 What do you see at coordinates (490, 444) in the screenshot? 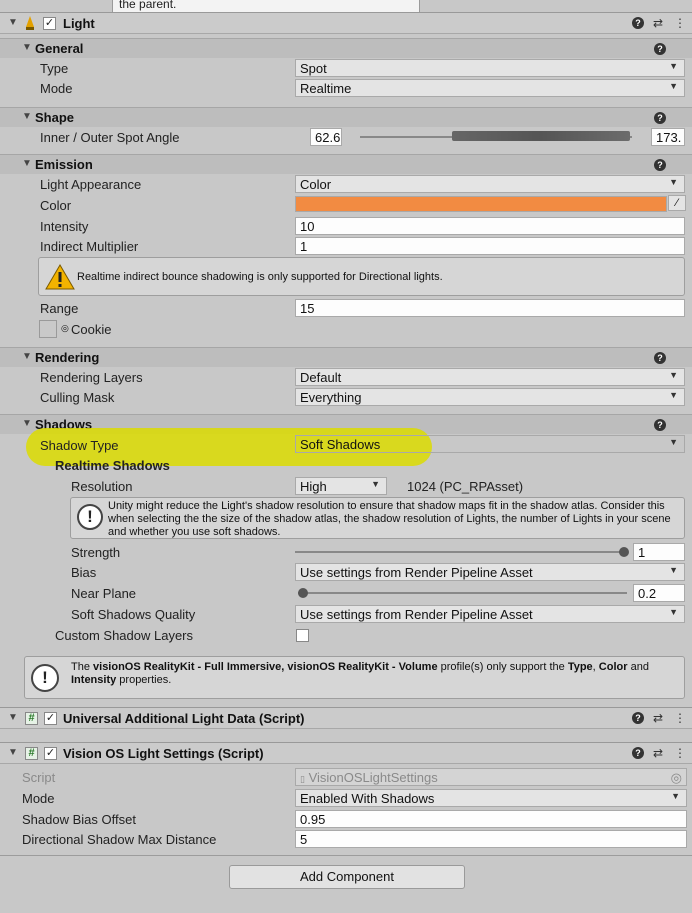
I see `shadow-type-dropdown: Soft Shadows ▼` at bounding box center [490, 444].